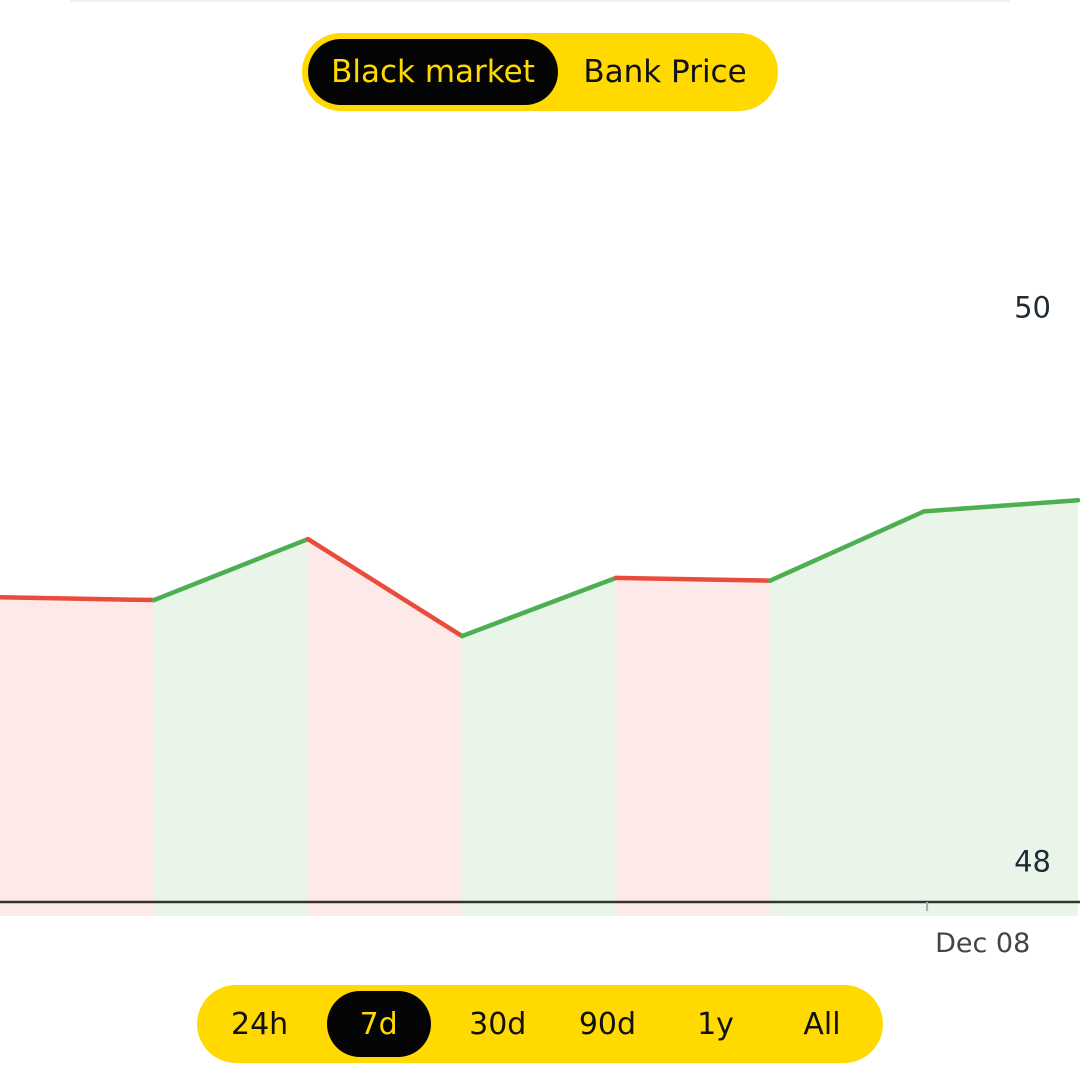 The image size is (1080, 1089). I want to click on range-7d-tab: 7d, so click(378, 1024).